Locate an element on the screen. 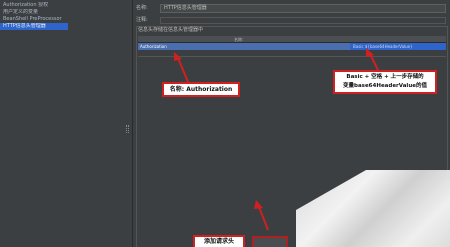 The image size is (450, 247). arrow-head-name is located at coordinates (178, 56).